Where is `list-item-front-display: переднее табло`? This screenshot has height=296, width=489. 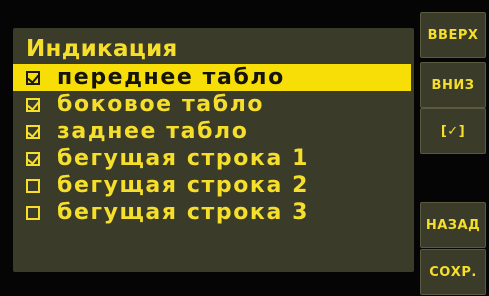 list-item-front-display: переднее табло is located at coordinates (212, 77).